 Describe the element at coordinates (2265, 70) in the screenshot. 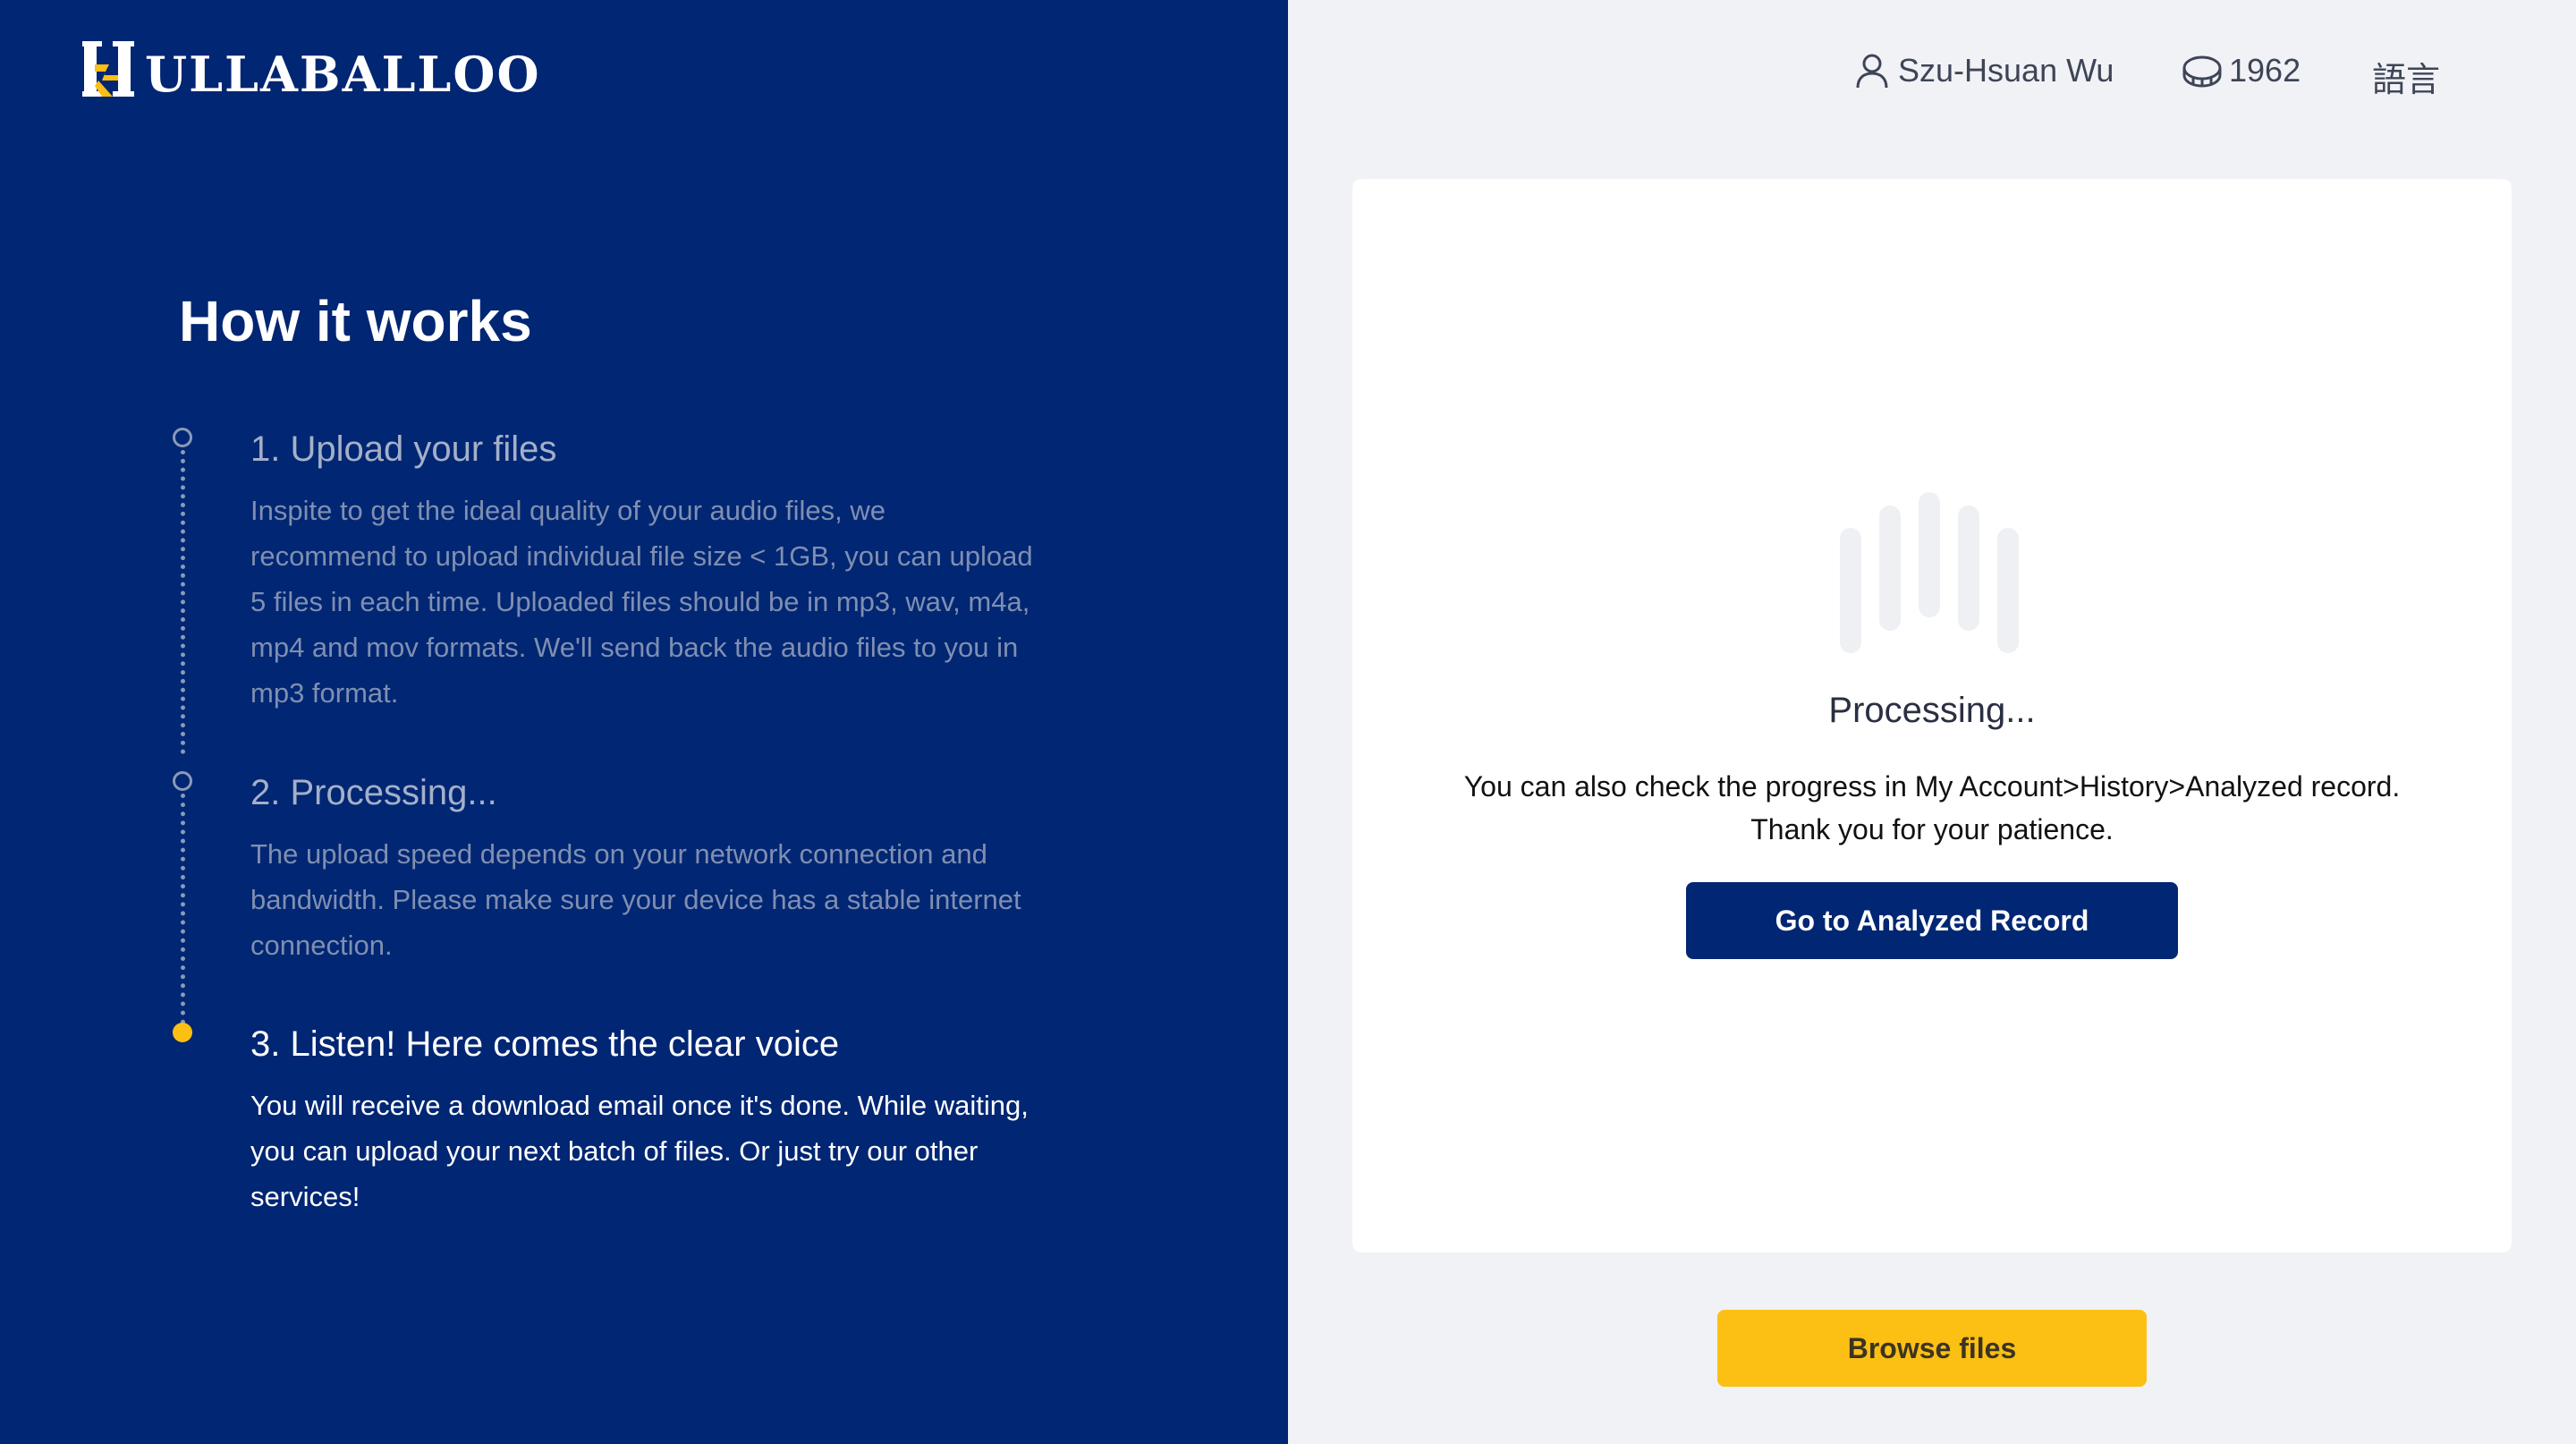

I see `credits-count: 1962` at that location.